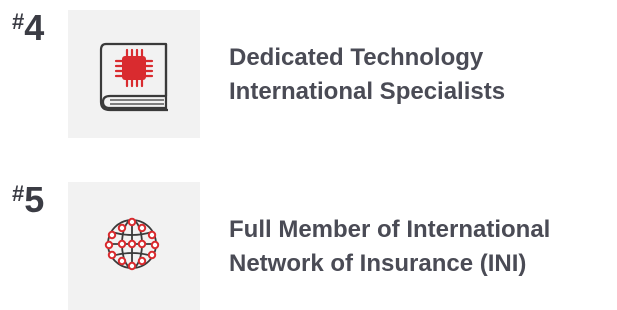  I want to click on feature-title-line2: International Specialists, so click(367, 91).